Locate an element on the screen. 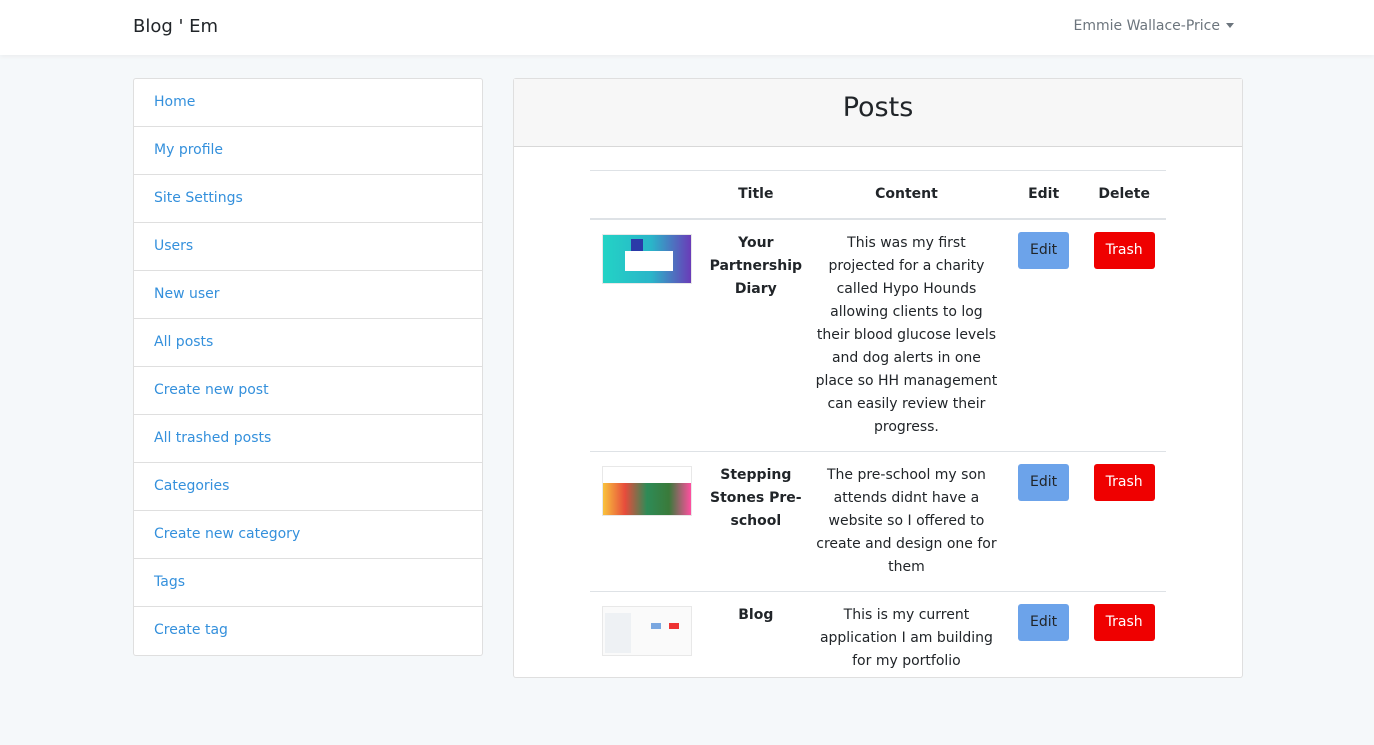 The width and height of the screenshot is (1374, 745). column-header-title: Title is located at coordinates (756, 195).